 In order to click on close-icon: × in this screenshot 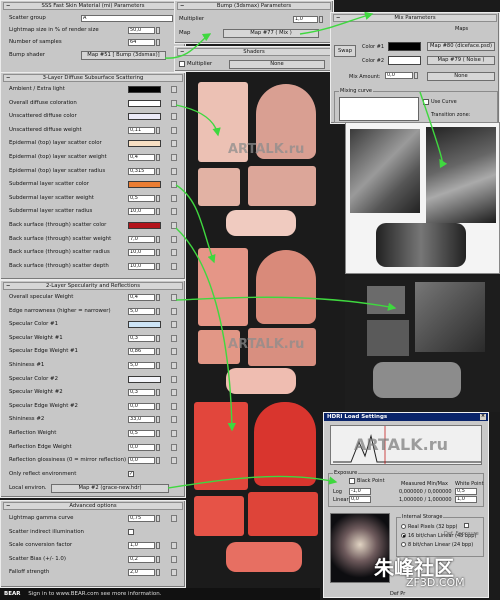, I will do `click(483, 417)`.